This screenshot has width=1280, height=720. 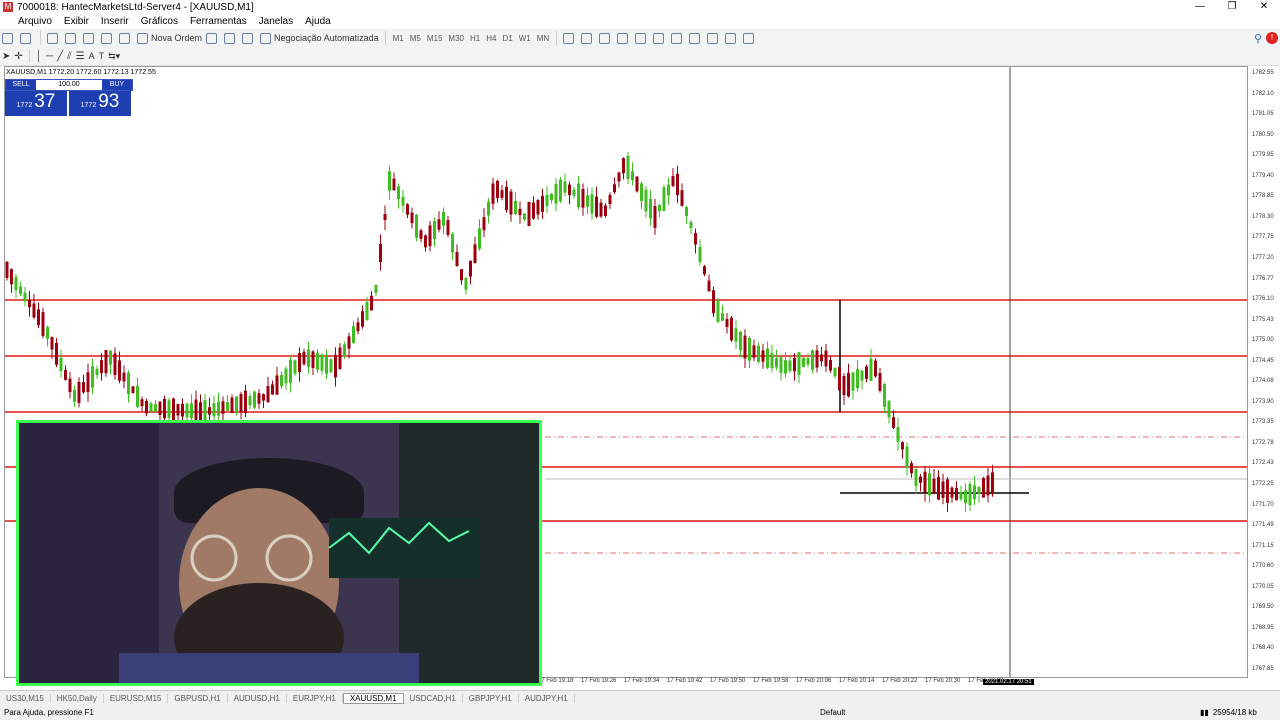 I want to click on tab-xauusd-m1: XAUUSD,M1, so click(x=373, y=698).